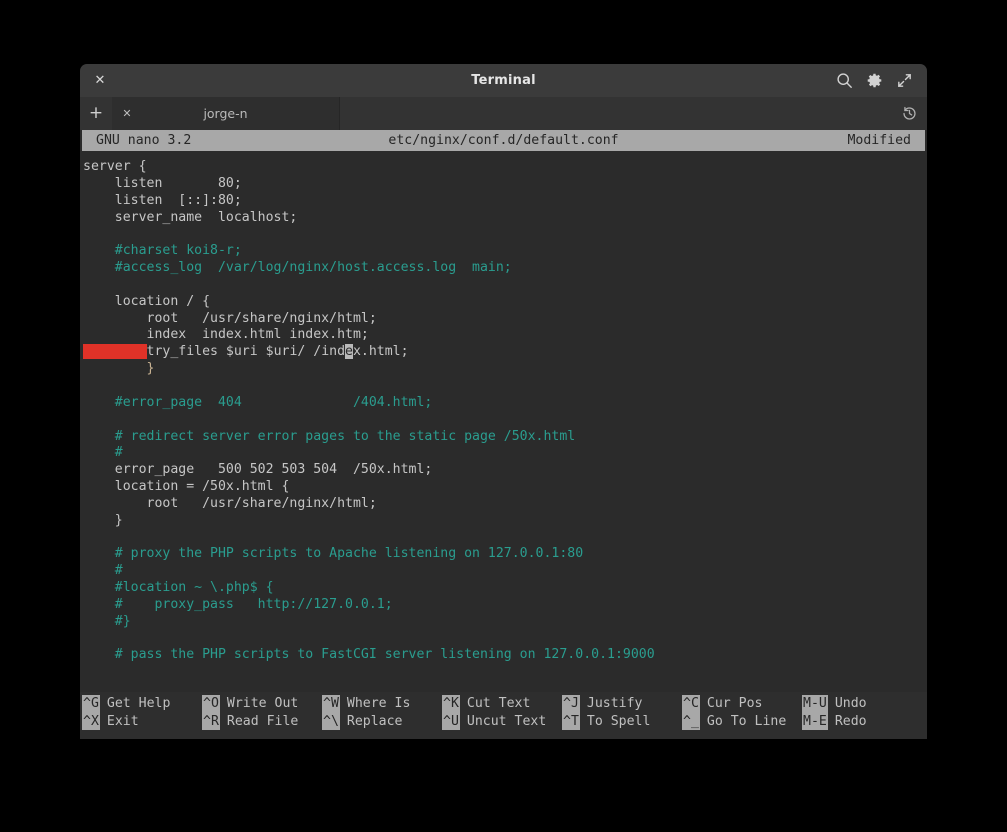 This screenshot has width=1007, height=832. I want to click on window-close-button: ✕, so click(100, 80).